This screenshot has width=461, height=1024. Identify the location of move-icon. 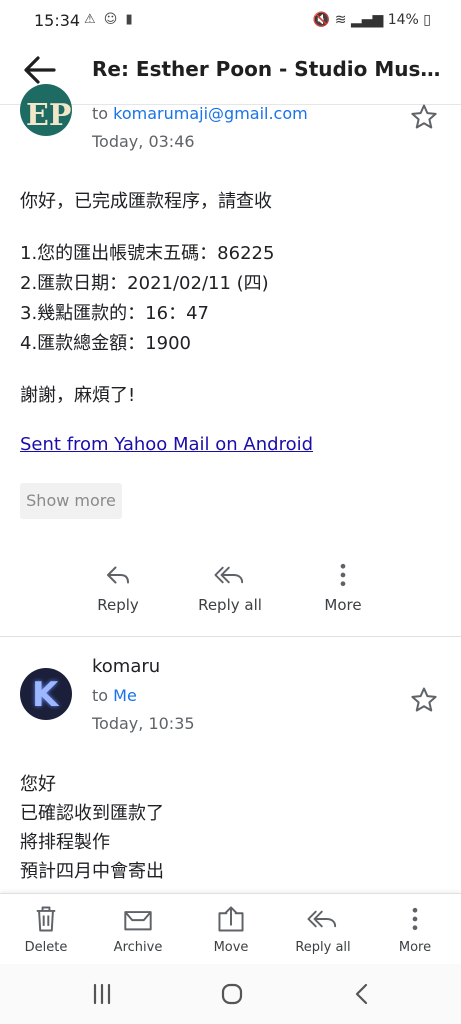
(231, 919).